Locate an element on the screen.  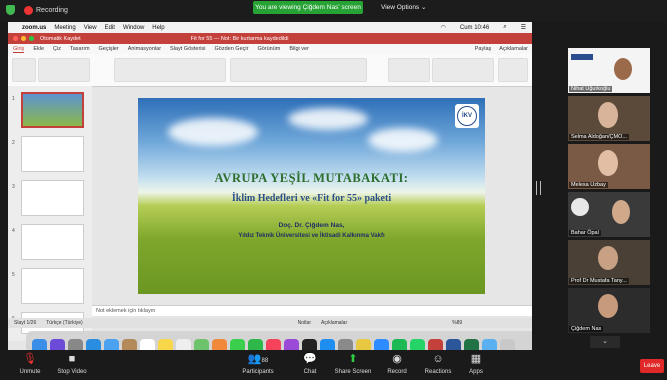
recording-label: Recording is located at coordinates (52, 10).